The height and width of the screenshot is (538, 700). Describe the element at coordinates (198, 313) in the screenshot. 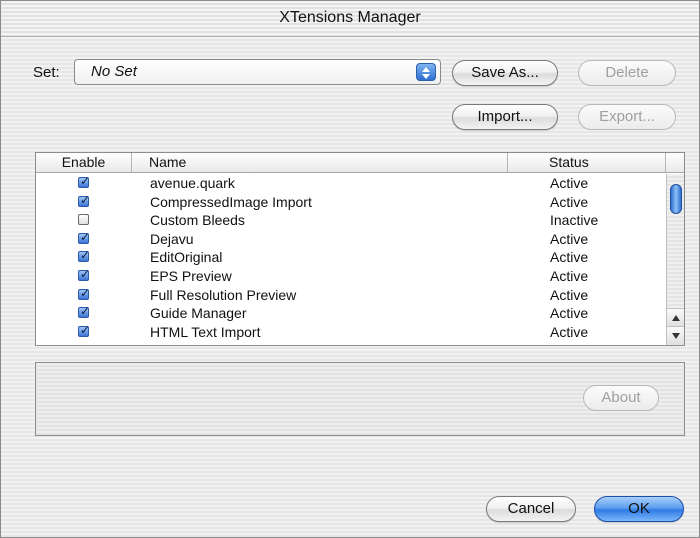

I see `row-name: Guide Manager` at that location.